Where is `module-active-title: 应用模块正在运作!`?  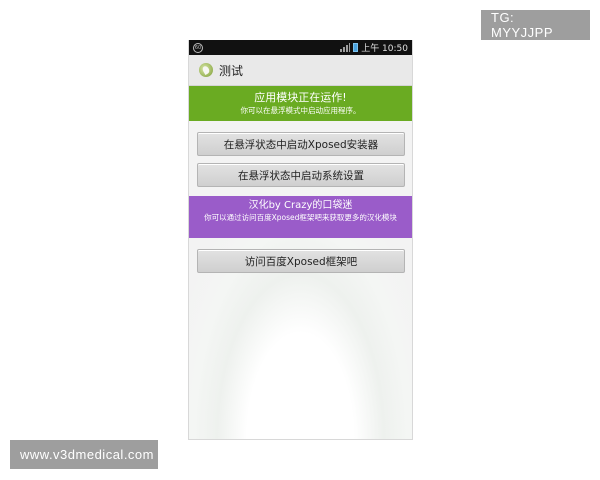
module-active-title: 应用模块正在运作! is located at coordinates (300, 97).